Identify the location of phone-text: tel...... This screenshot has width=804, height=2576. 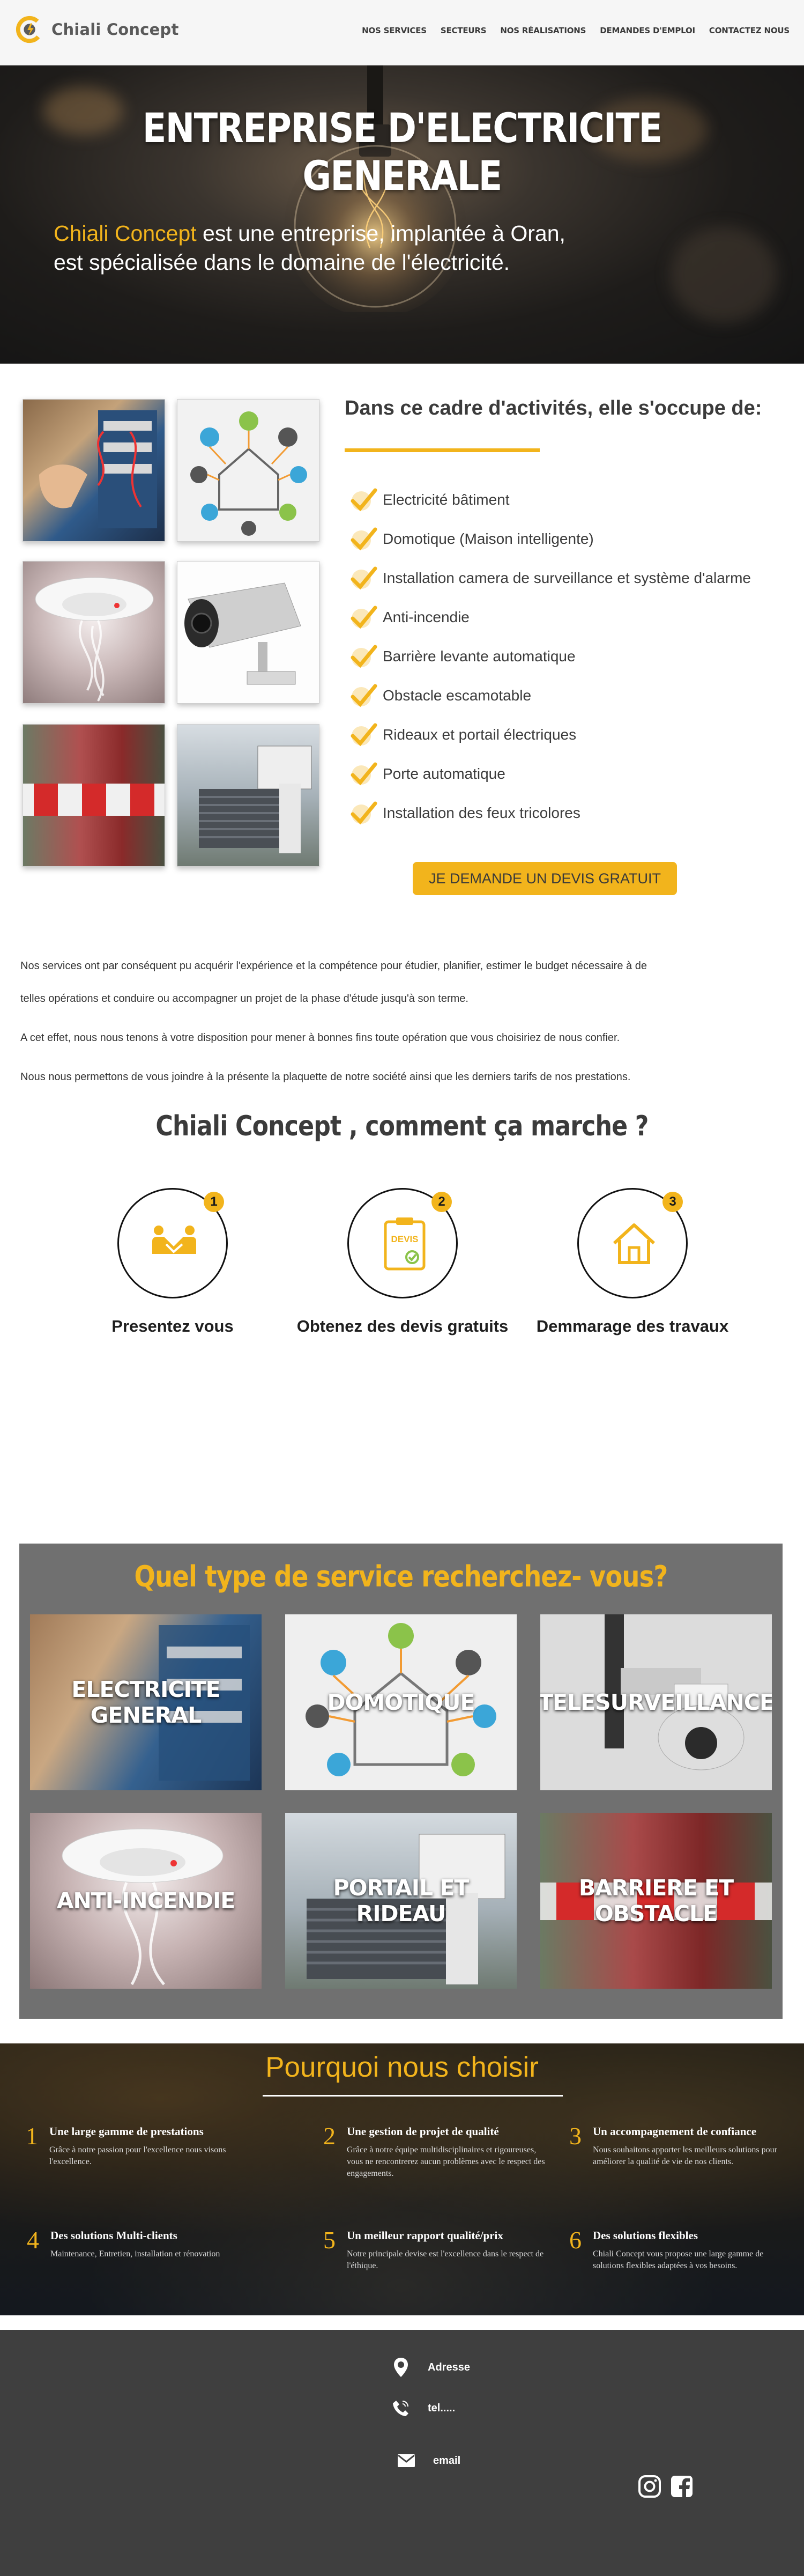
(442, 2408).